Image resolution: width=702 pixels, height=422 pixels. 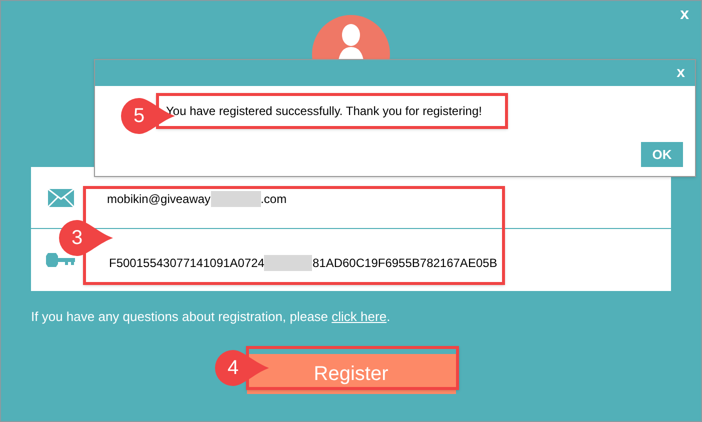 What do you see at coordinates (60, 260) in the screenshot?
I see `key-icon` at bounding box center [60, 260].